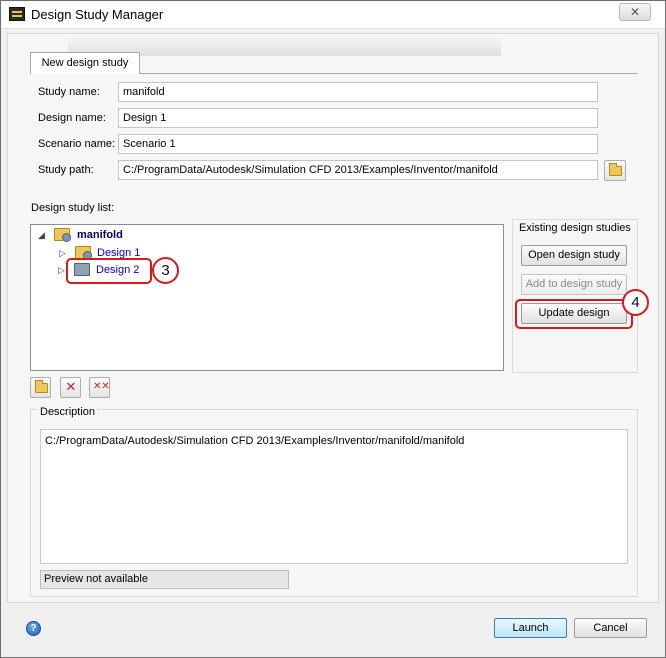  I want to click on preview-status: Preview not available, so click(164, 579).